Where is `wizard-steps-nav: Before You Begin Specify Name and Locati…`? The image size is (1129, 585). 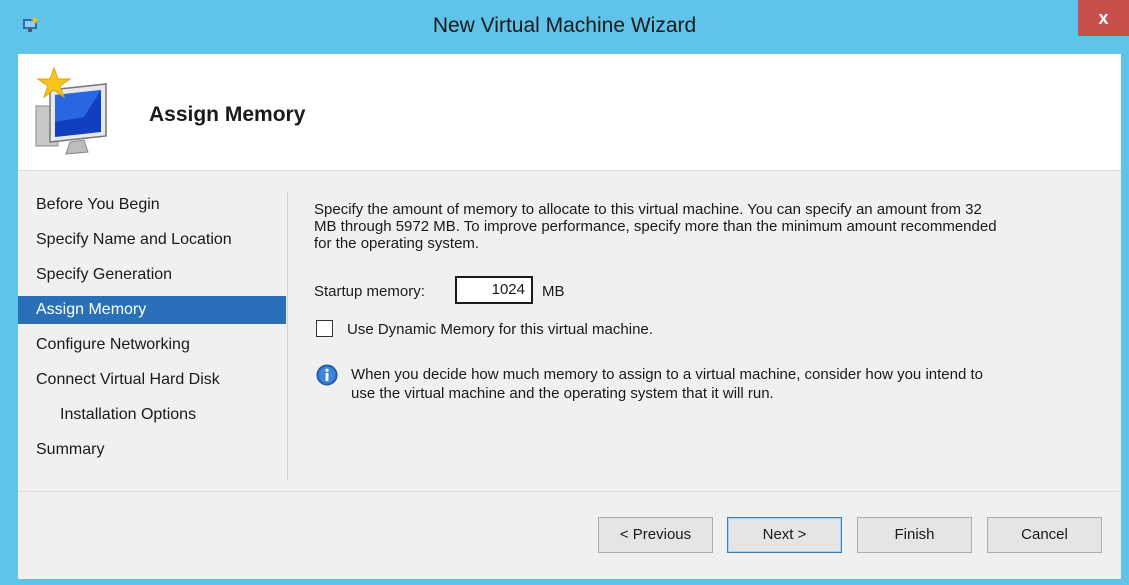
wizard-steps-nav: Before You Begin Specify Name and Locati… is located at coordinates (154, 336).